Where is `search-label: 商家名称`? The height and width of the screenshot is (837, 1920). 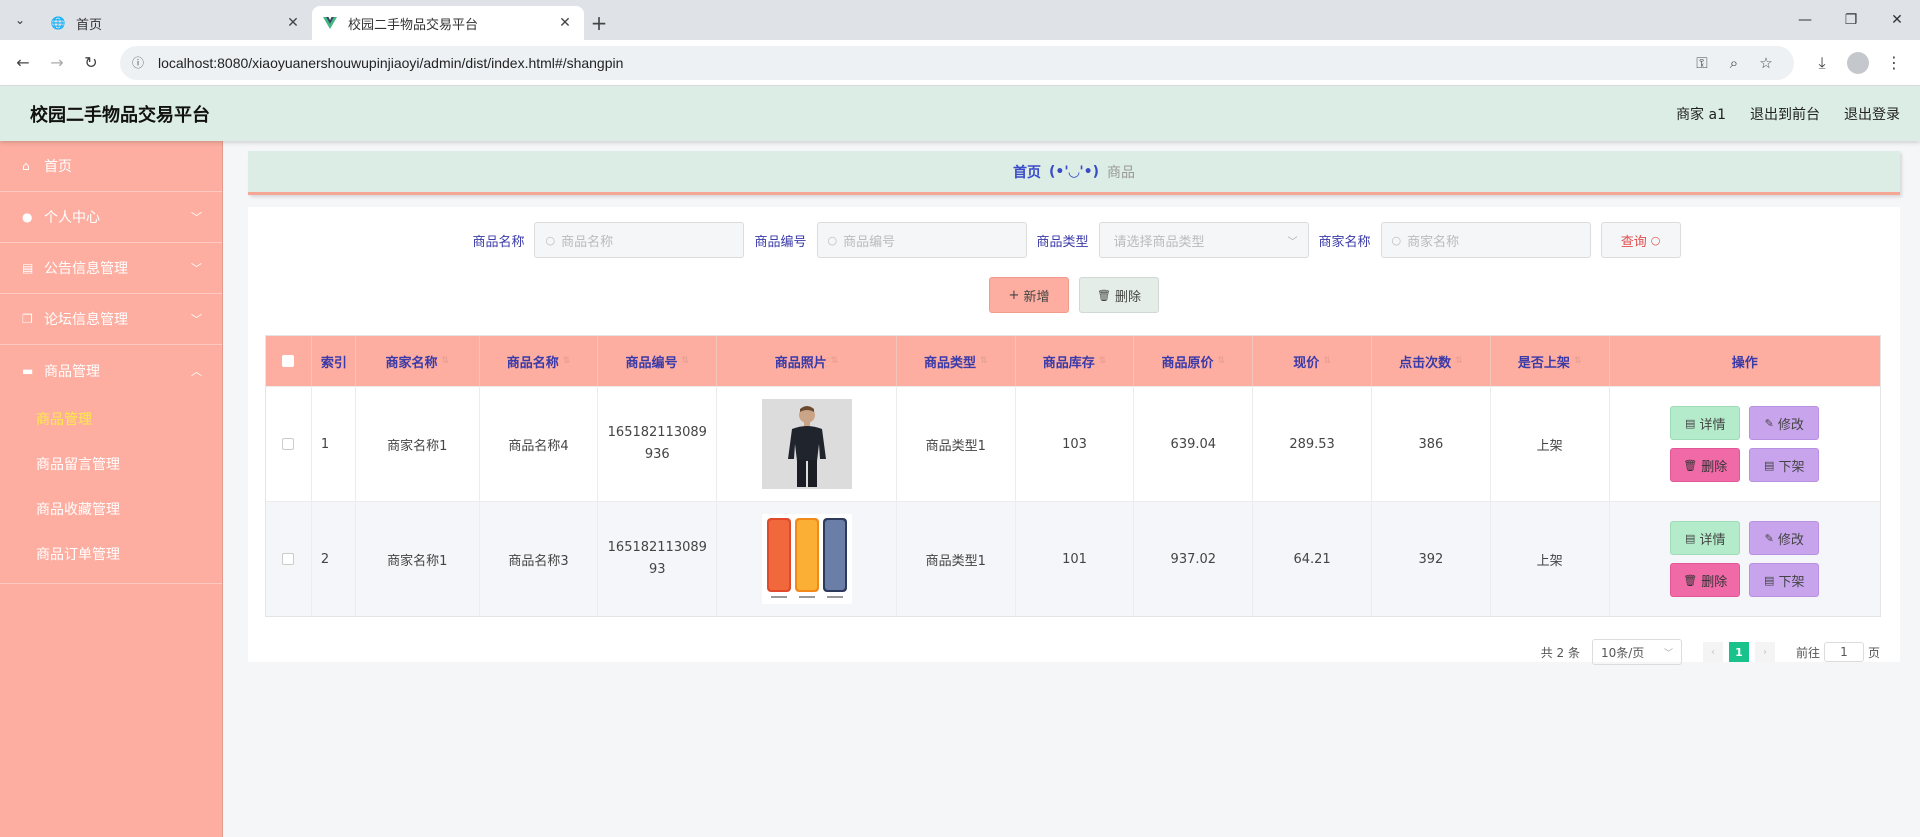
search-label: 商家名称 is located at coordinates (1344, 242).